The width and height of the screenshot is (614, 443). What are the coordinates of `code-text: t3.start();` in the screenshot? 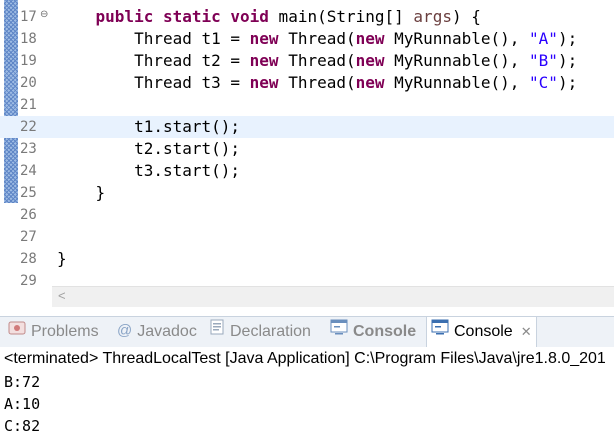 It's located at (148, 171).